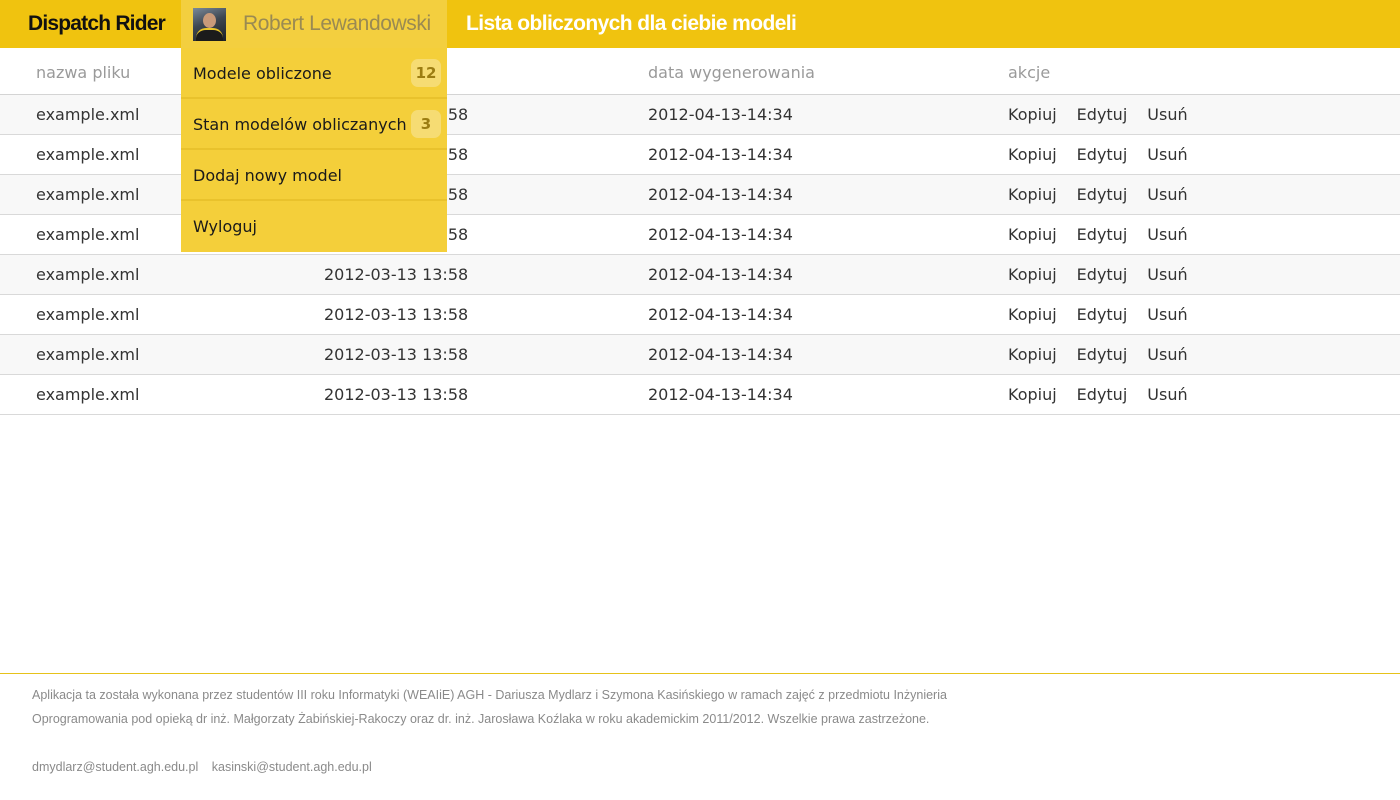  Describe the element at coordinates (631, 23) in the screenshot. I see `page-title: Lista obliczonych dla ciebie modeli` at that location.